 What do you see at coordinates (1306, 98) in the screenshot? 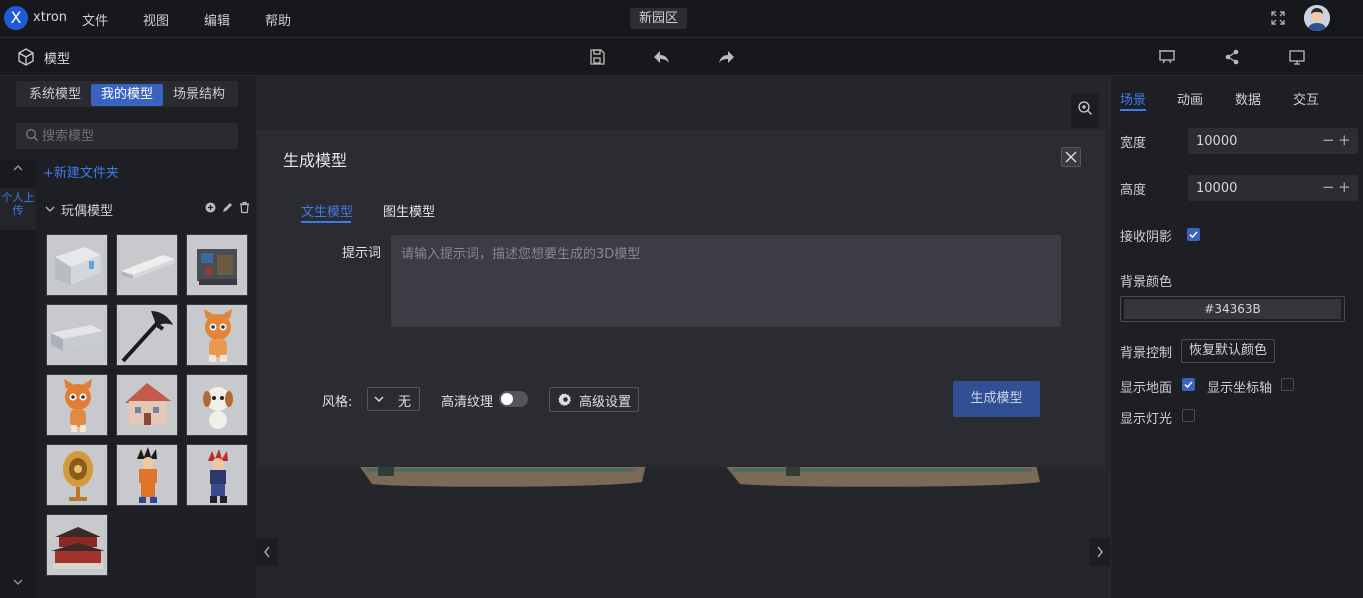
I see `tab-interaction: 交互` at bounding box center [1306, 98].